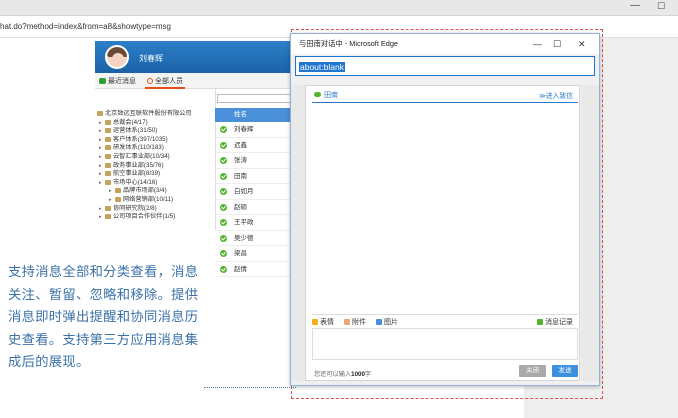  I want to click on tree-item-label: 公司项目合作伙伴(1/5), so click(144, 217).